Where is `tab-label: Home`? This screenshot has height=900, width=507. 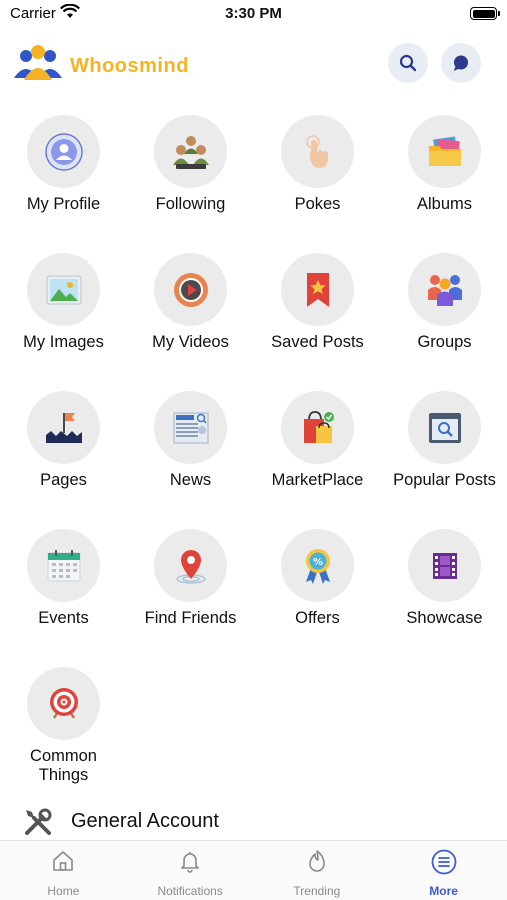
tab-label: Home is located at coordinates (63, 891).